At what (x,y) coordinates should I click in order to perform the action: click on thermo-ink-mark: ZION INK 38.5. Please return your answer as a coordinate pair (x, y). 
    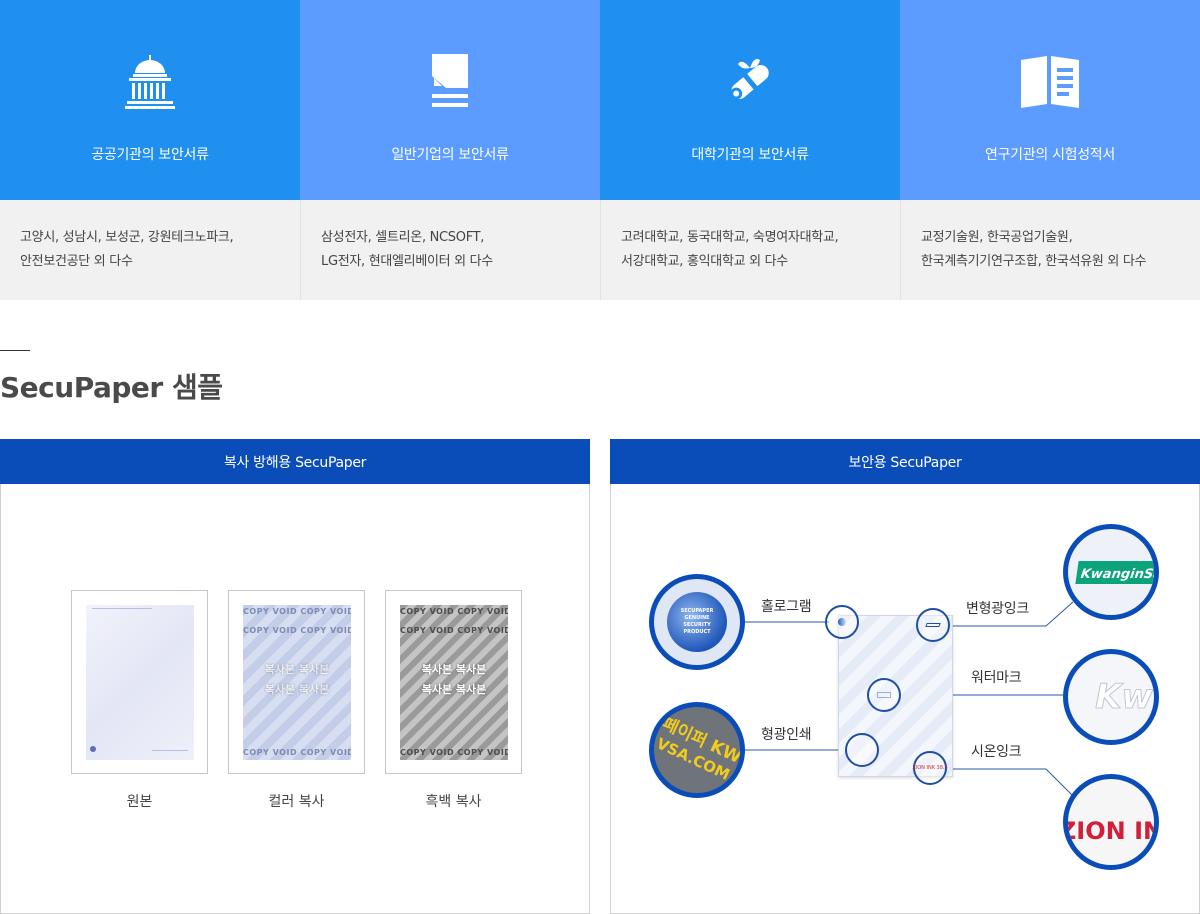
    Looking at the image, I should click on (930, 768).